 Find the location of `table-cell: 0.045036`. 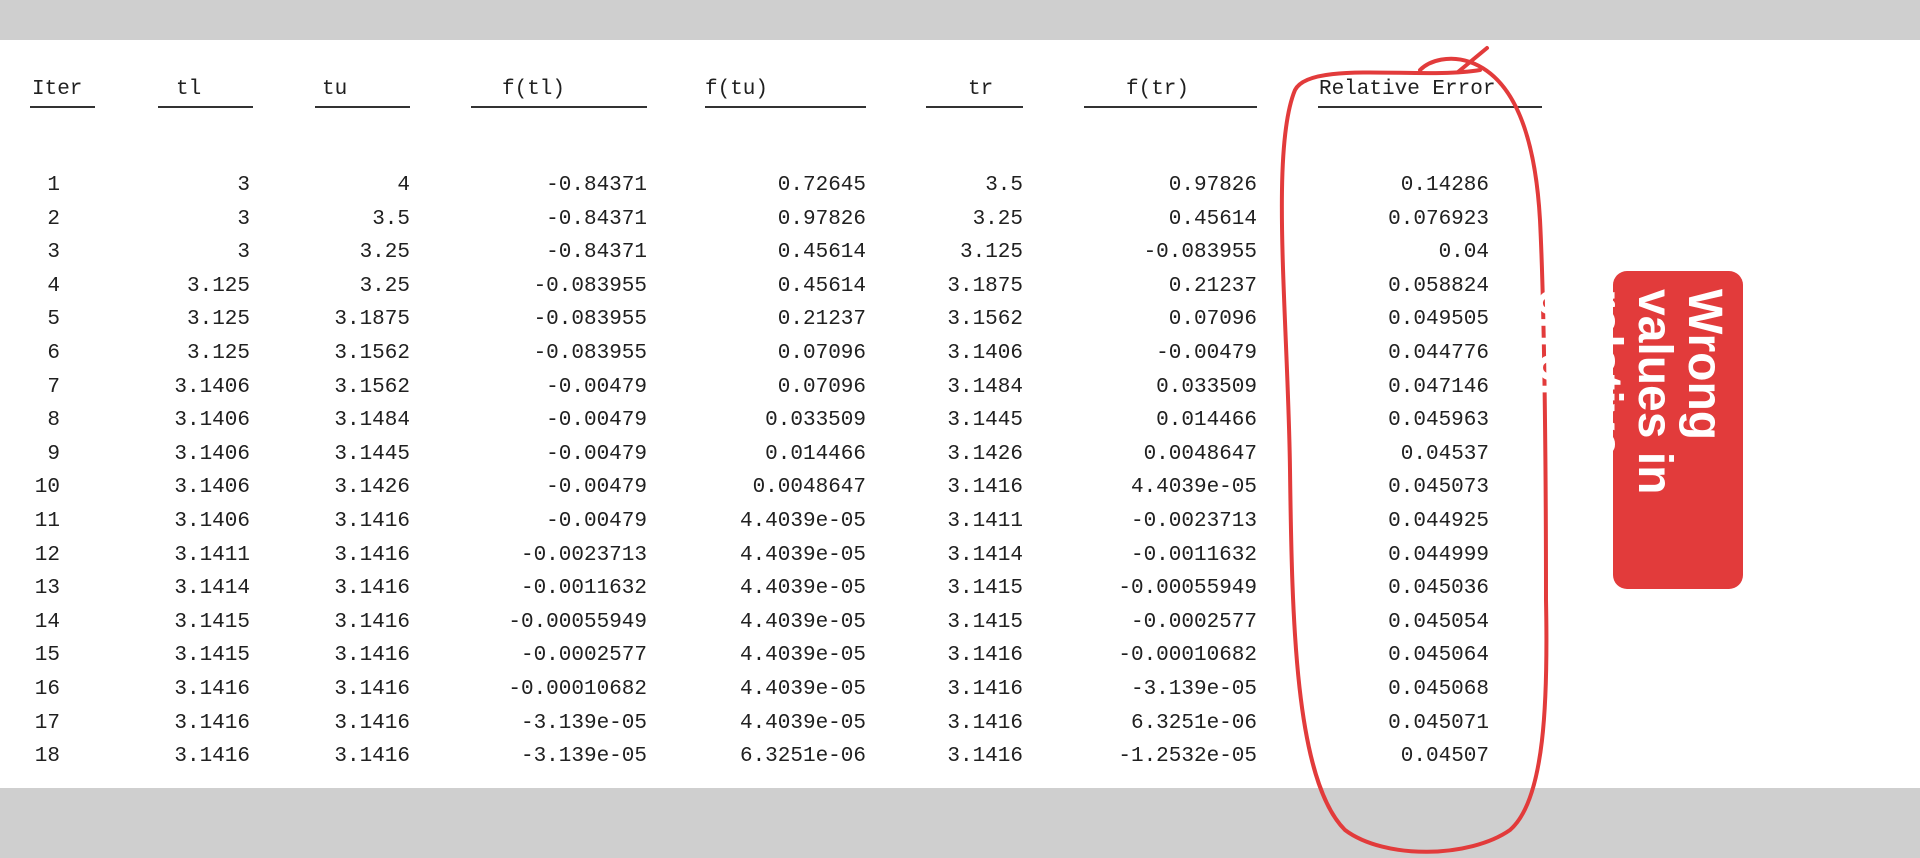

table-cell: 0.045036 is located at coordinates (1438, 589).